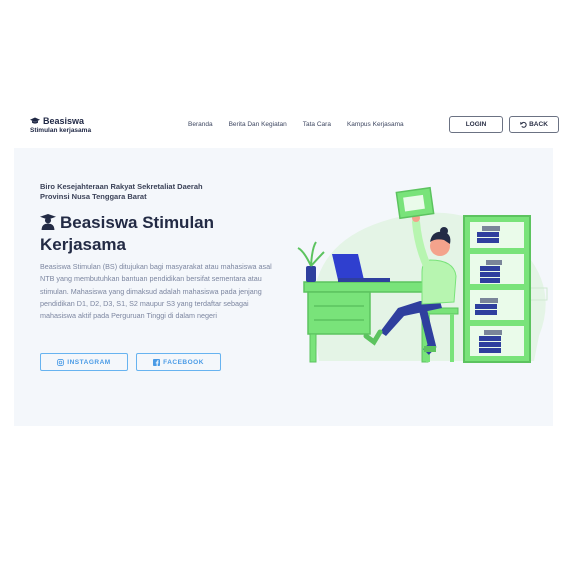 The height and width of the screenshot is (568, 568). I want to click on study-illustration, so click(422, 274).